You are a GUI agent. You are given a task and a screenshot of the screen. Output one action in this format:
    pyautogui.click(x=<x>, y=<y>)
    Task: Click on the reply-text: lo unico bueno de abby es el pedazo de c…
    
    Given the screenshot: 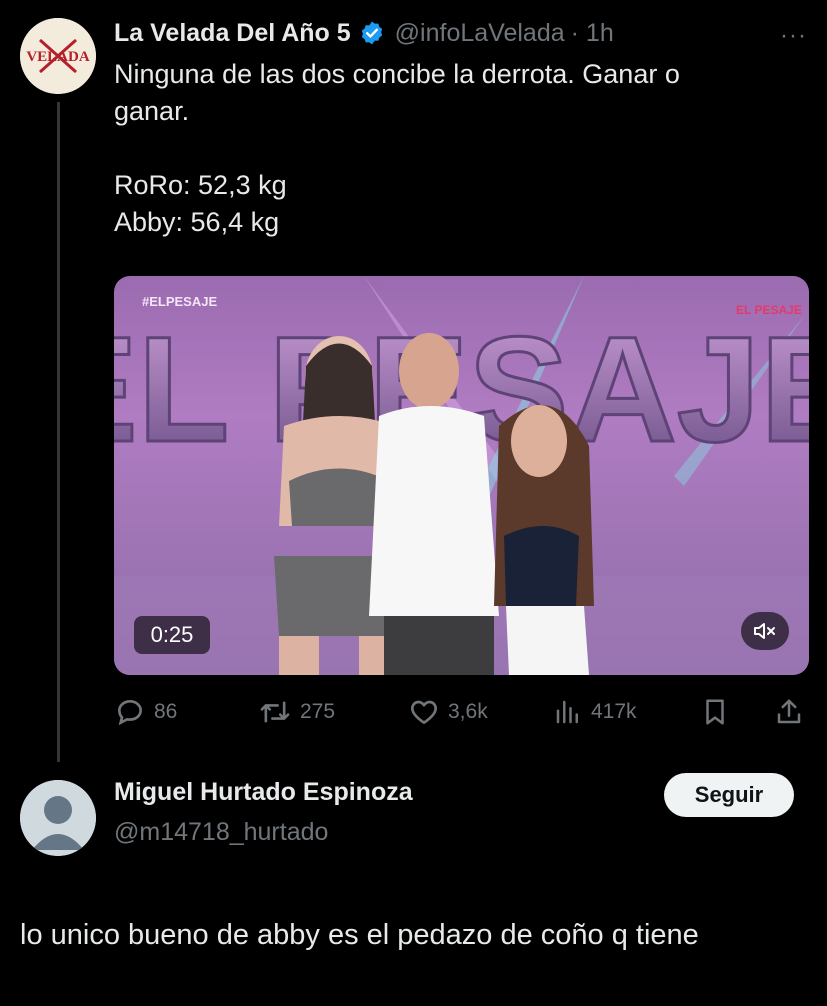 What is the action you would take?
    pyautogui.click(x=359, y=935)
    